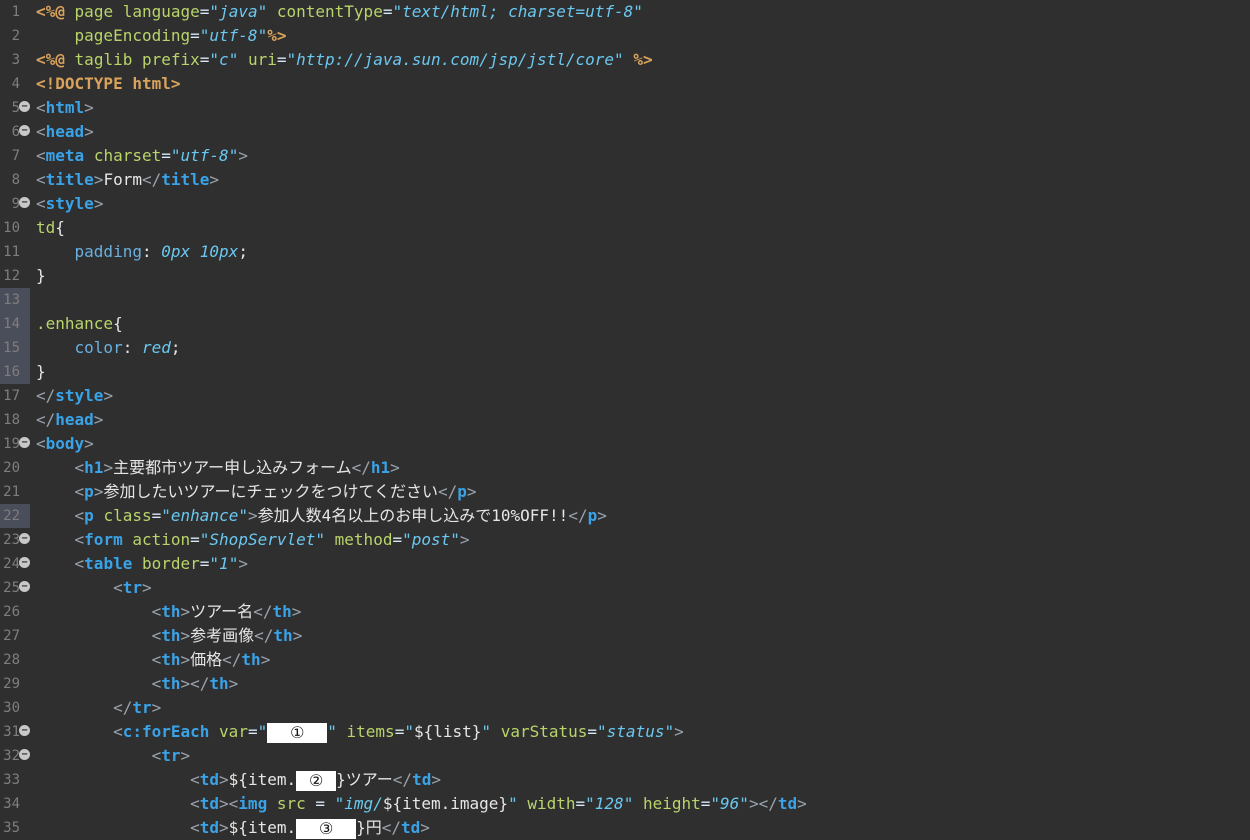  What do you see at coordinates (625, 228) in the screenshot?
I see `code-line: 10 td{` at bounding box center [625, 228].